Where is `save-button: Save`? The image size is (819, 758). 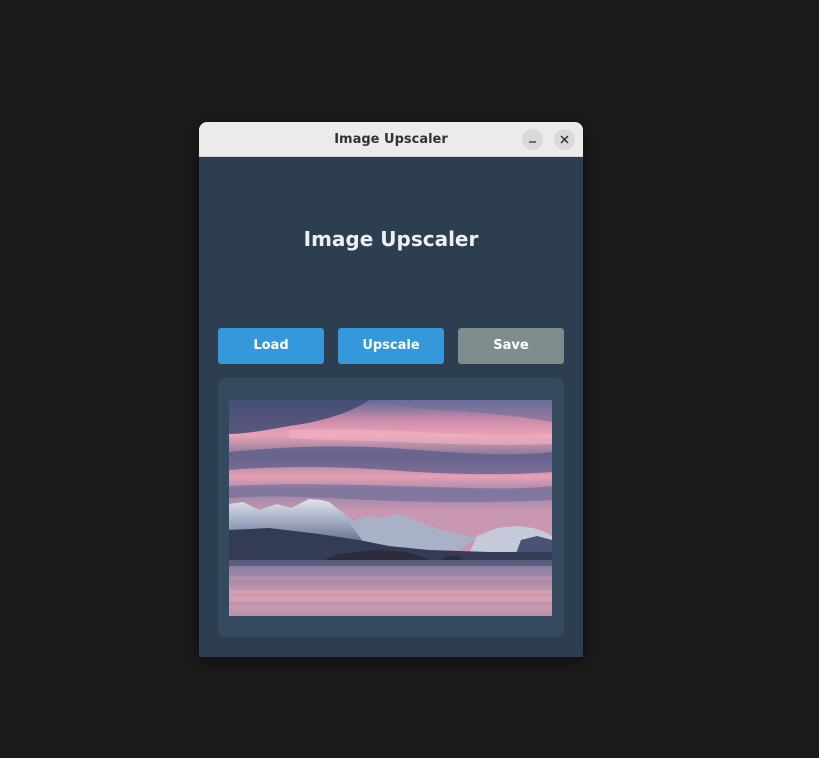
save-button: Save is located at coordinates (511, 346).